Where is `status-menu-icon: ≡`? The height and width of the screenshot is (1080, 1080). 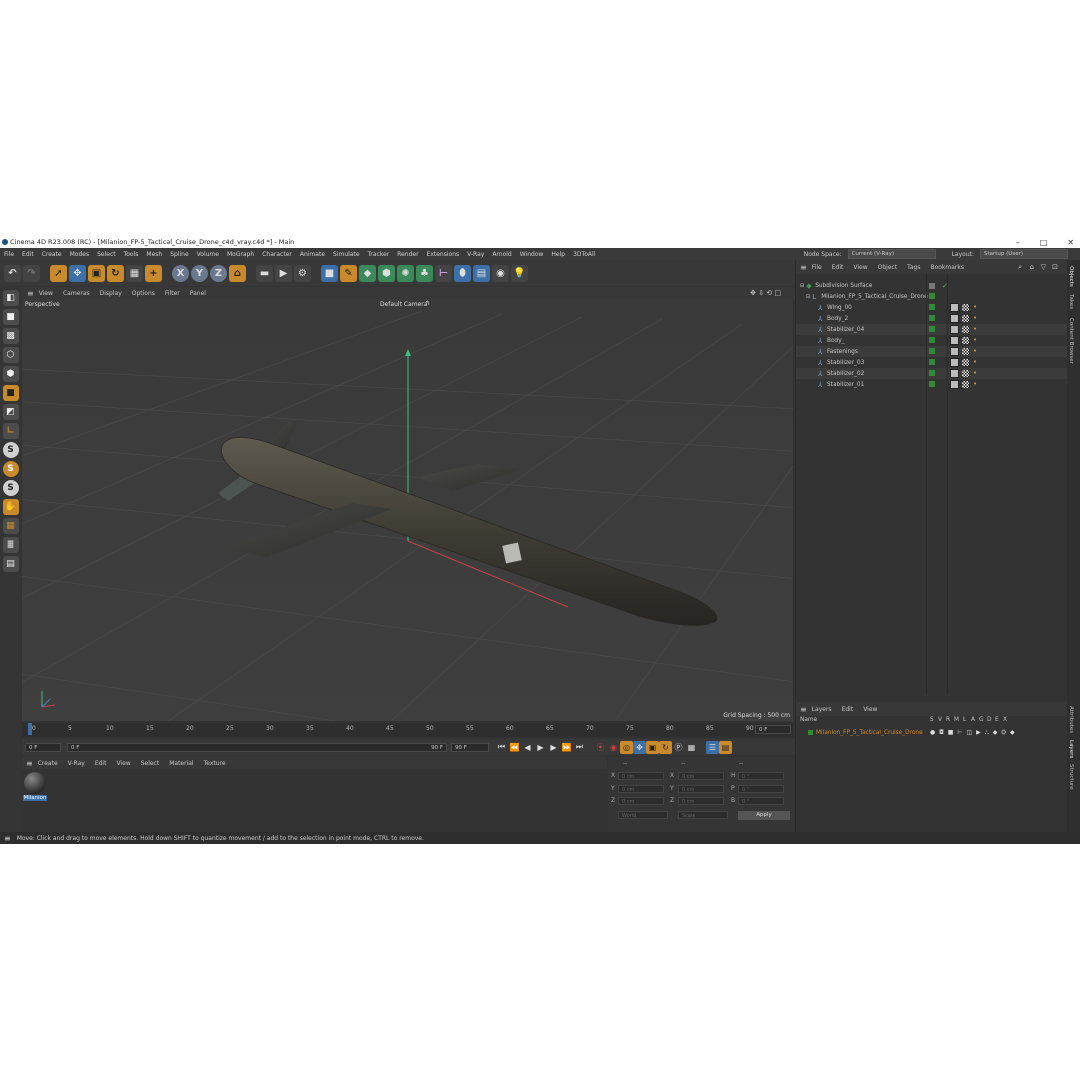 status-menu-icon: ≡ is located at coordinates (7, 838).